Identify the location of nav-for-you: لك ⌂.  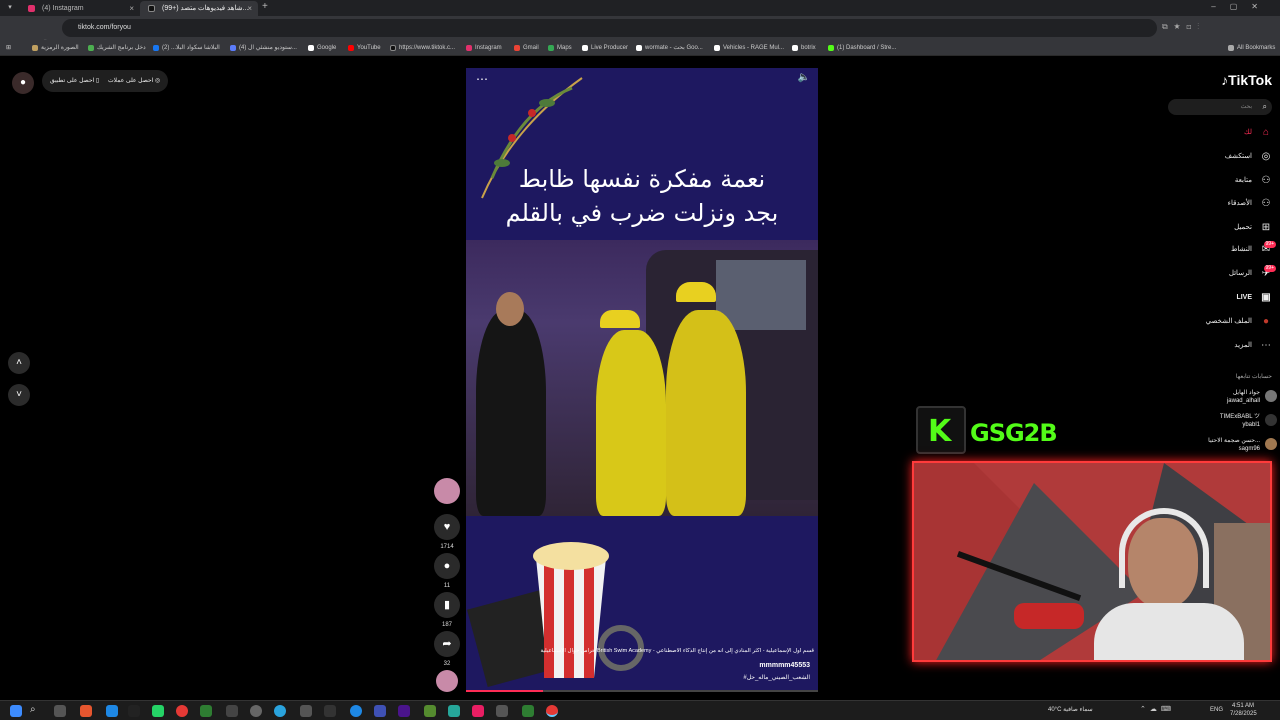
(1258, 133).